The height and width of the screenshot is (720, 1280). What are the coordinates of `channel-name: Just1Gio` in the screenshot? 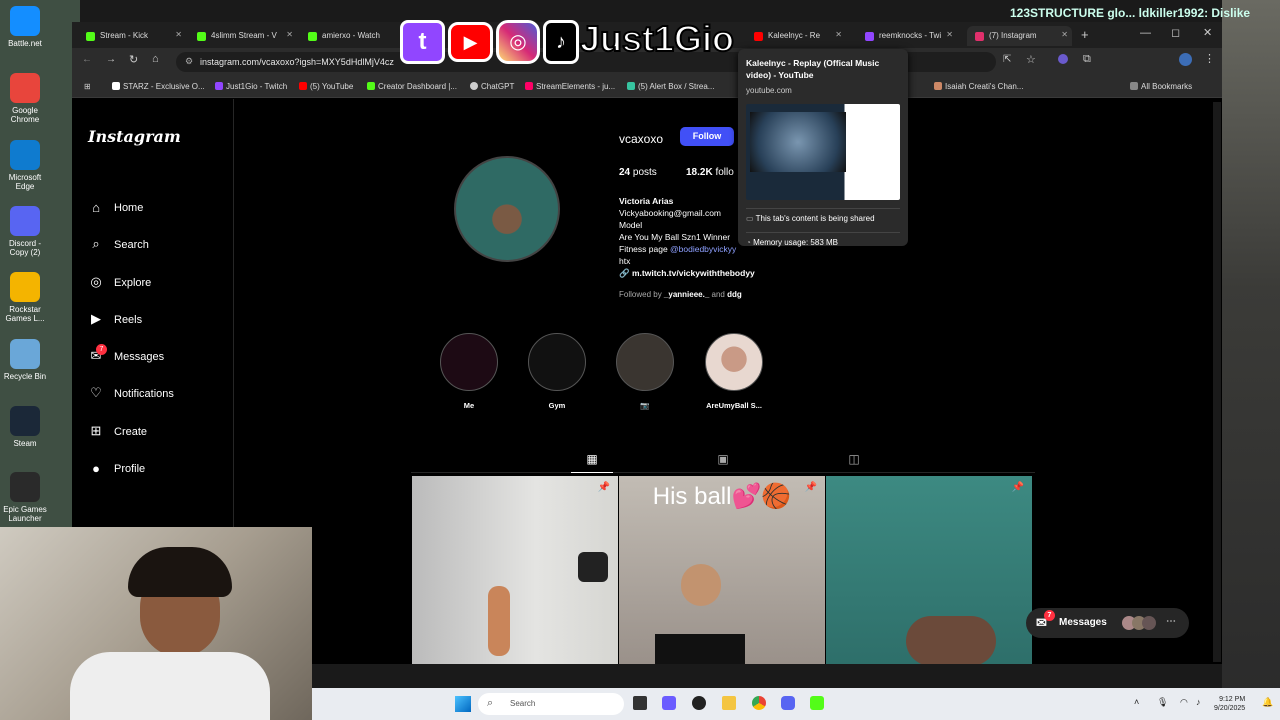 It's located at (657, 38).